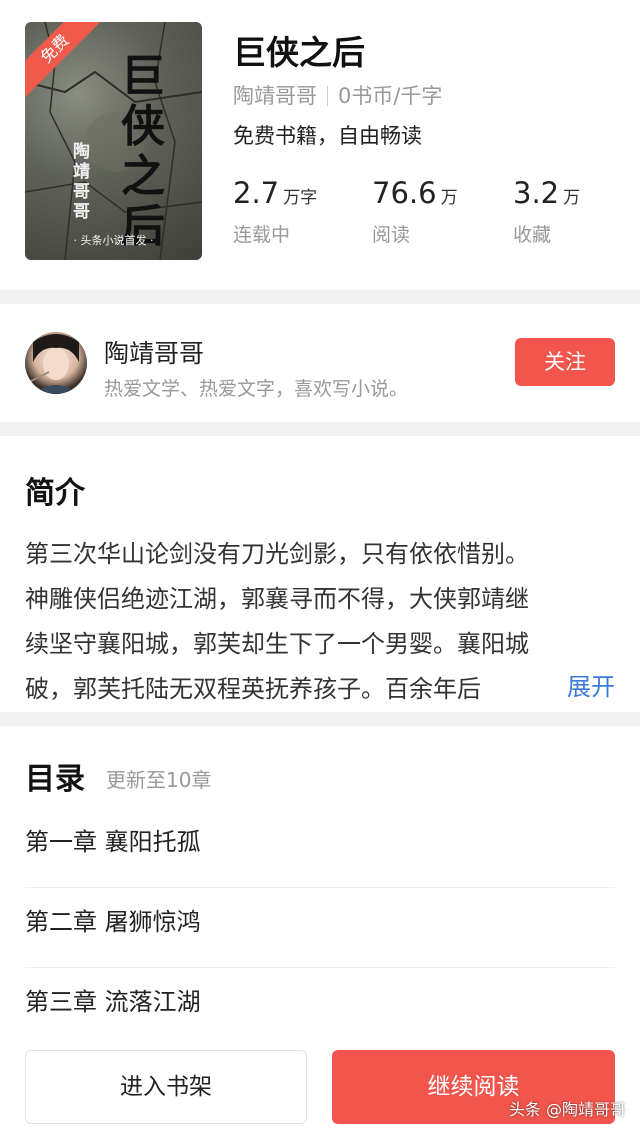 The width and height of the screenshot is (640, 1132). I want to click on stat-label: 阅读, so click(391, 235).